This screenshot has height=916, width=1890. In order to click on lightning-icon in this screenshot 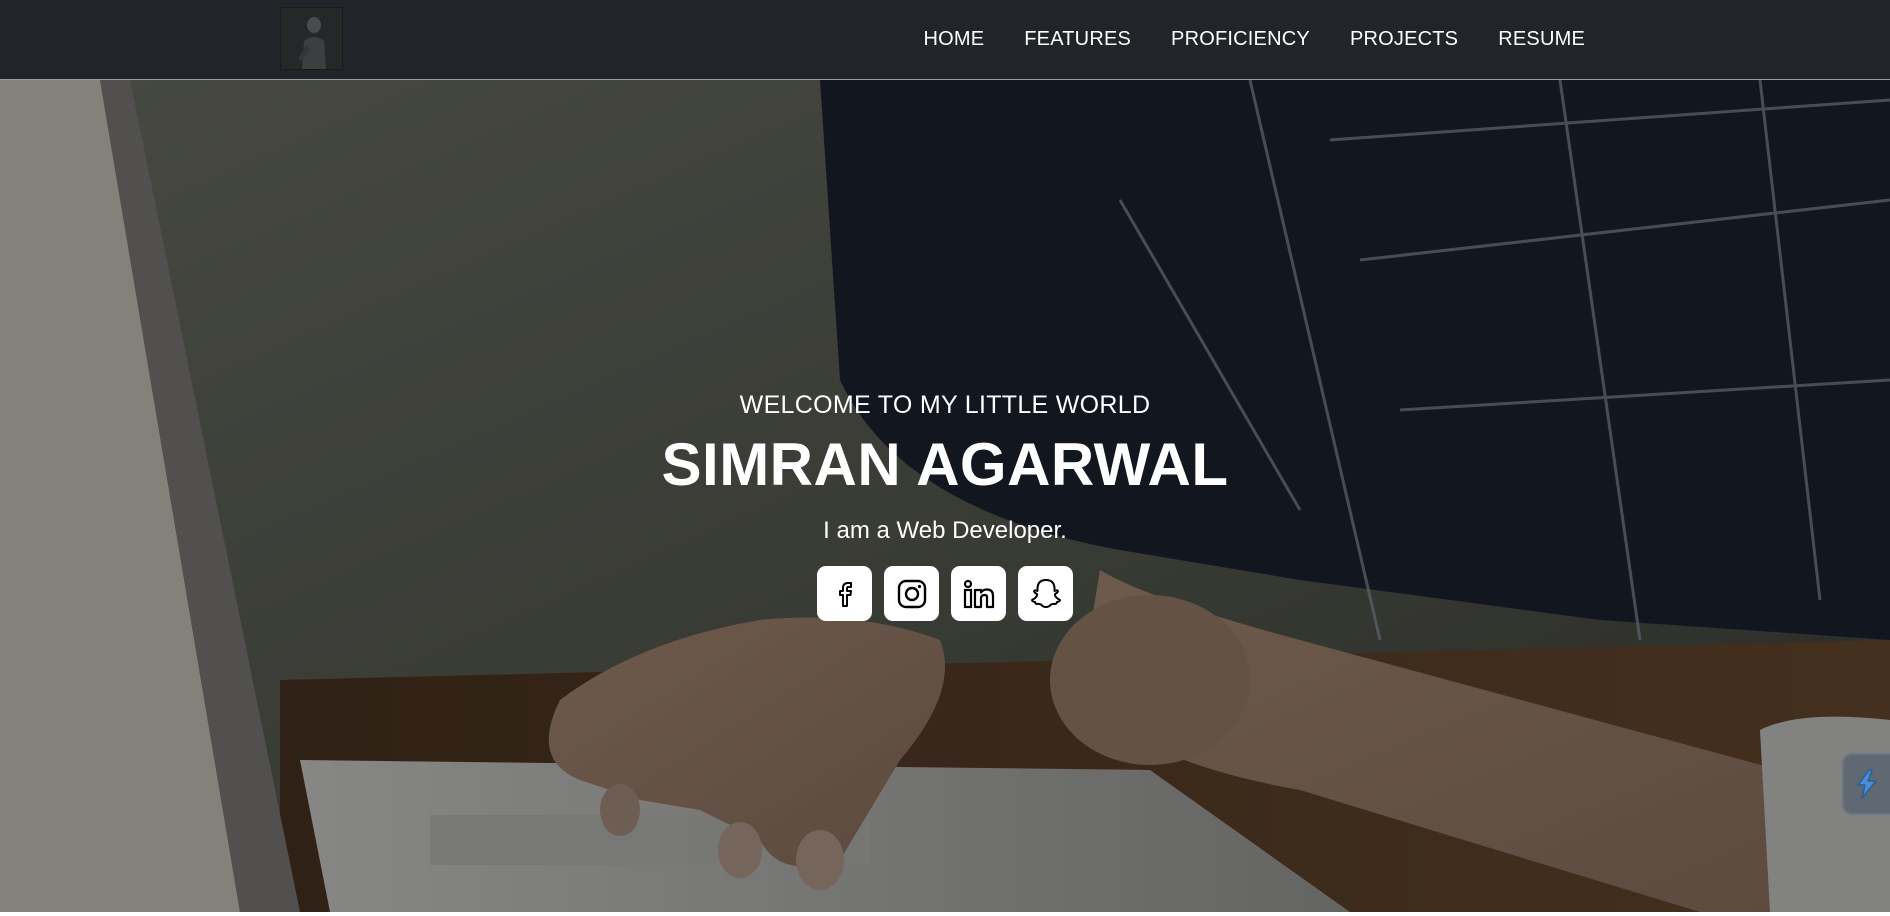, I will do `click(1867, 784)`.